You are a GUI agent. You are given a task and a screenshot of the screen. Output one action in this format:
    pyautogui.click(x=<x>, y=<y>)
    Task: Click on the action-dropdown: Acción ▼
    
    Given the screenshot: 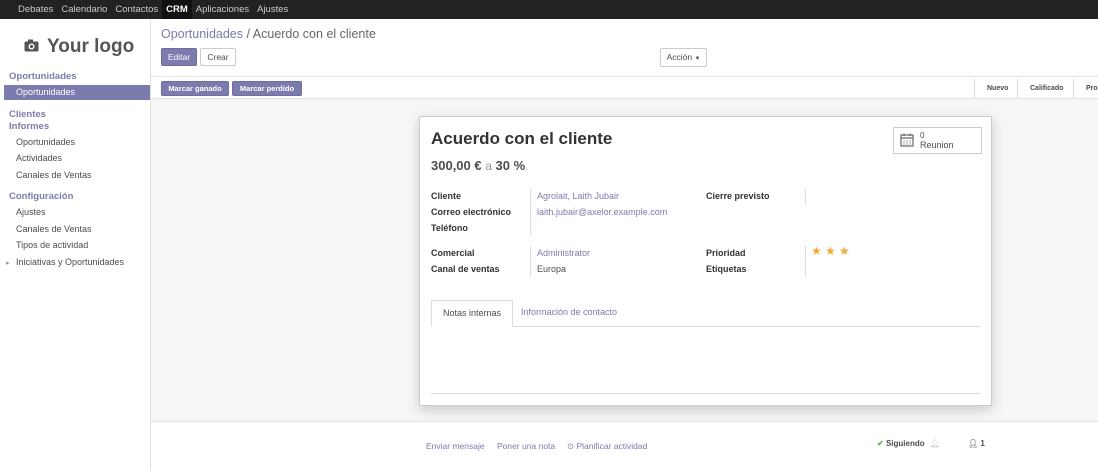 What is the action you would take?
    pyautogui.click(x=683, y=57)
    